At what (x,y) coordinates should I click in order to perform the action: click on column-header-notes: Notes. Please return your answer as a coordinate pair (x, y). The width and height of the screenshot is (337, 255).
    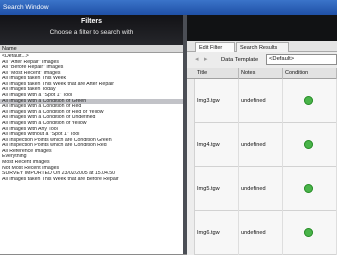
    Looking at the image, I should click on (261, 73).